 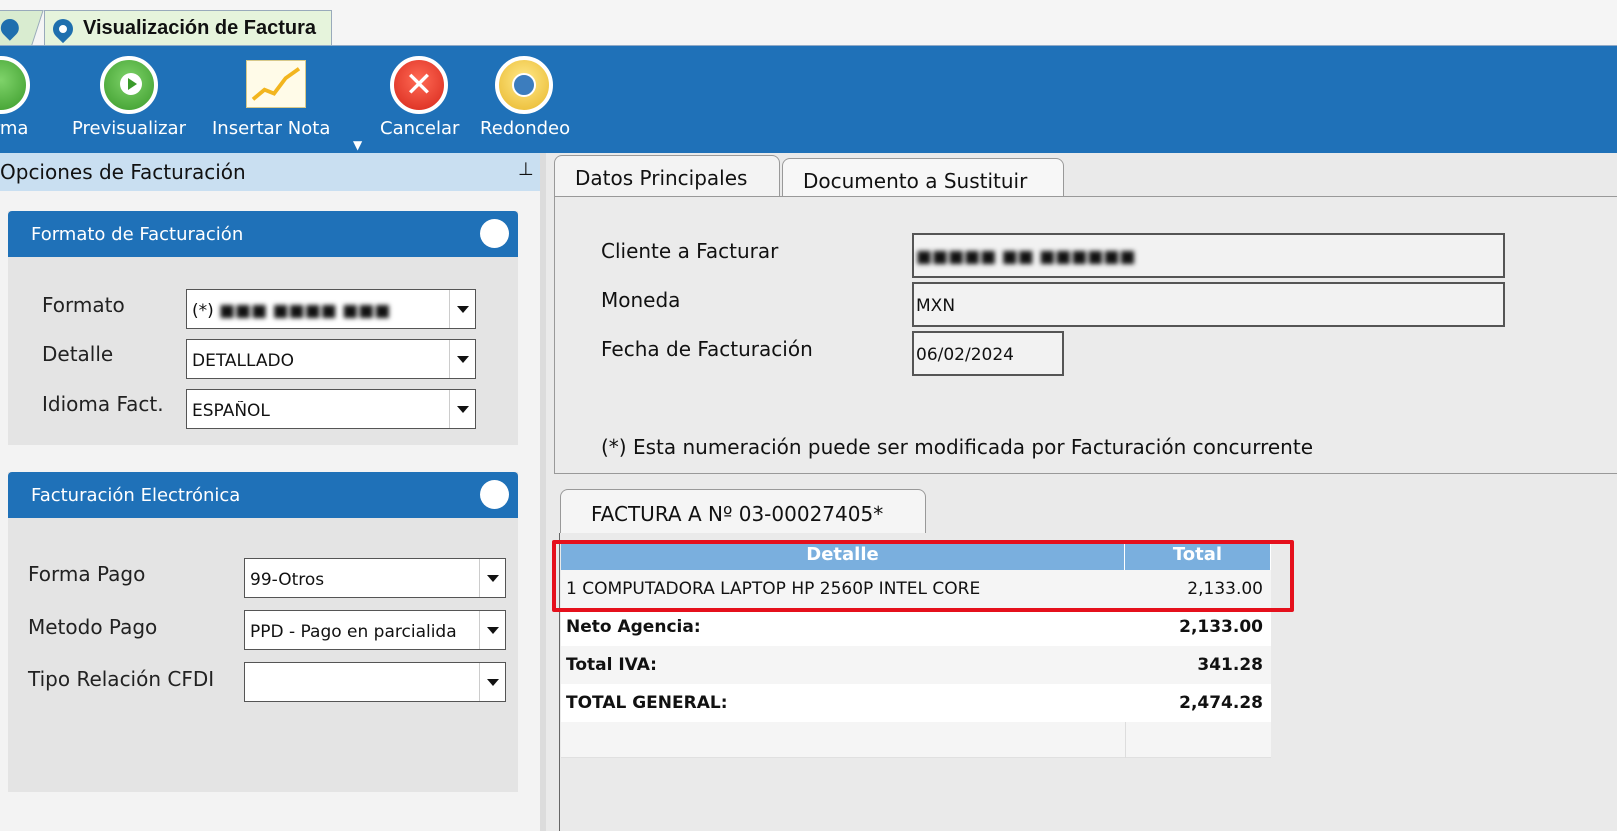 I want to click on einvoice-group-title: Facturación Electrónica, so click(x=136, y=495).